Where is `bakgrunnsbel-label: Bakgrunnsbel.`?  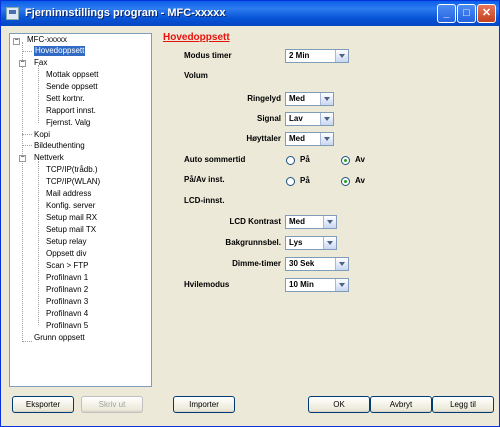
bakgrunnsbel-label: Bakgrunnsbel. is located at coordinates (253, 242).